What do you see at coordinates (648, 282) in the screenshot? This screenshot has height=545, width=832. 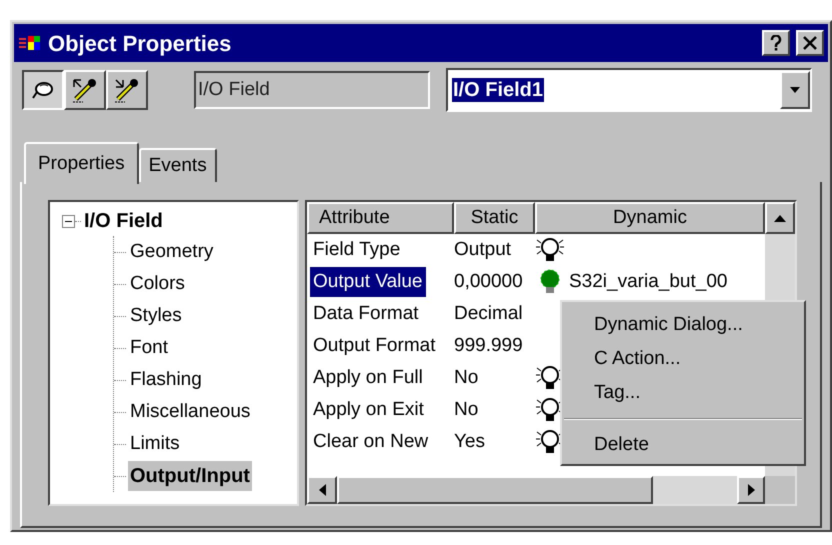 I see `table-cell-text: S32i_varia_but_00` at bounding box center [648, 282].